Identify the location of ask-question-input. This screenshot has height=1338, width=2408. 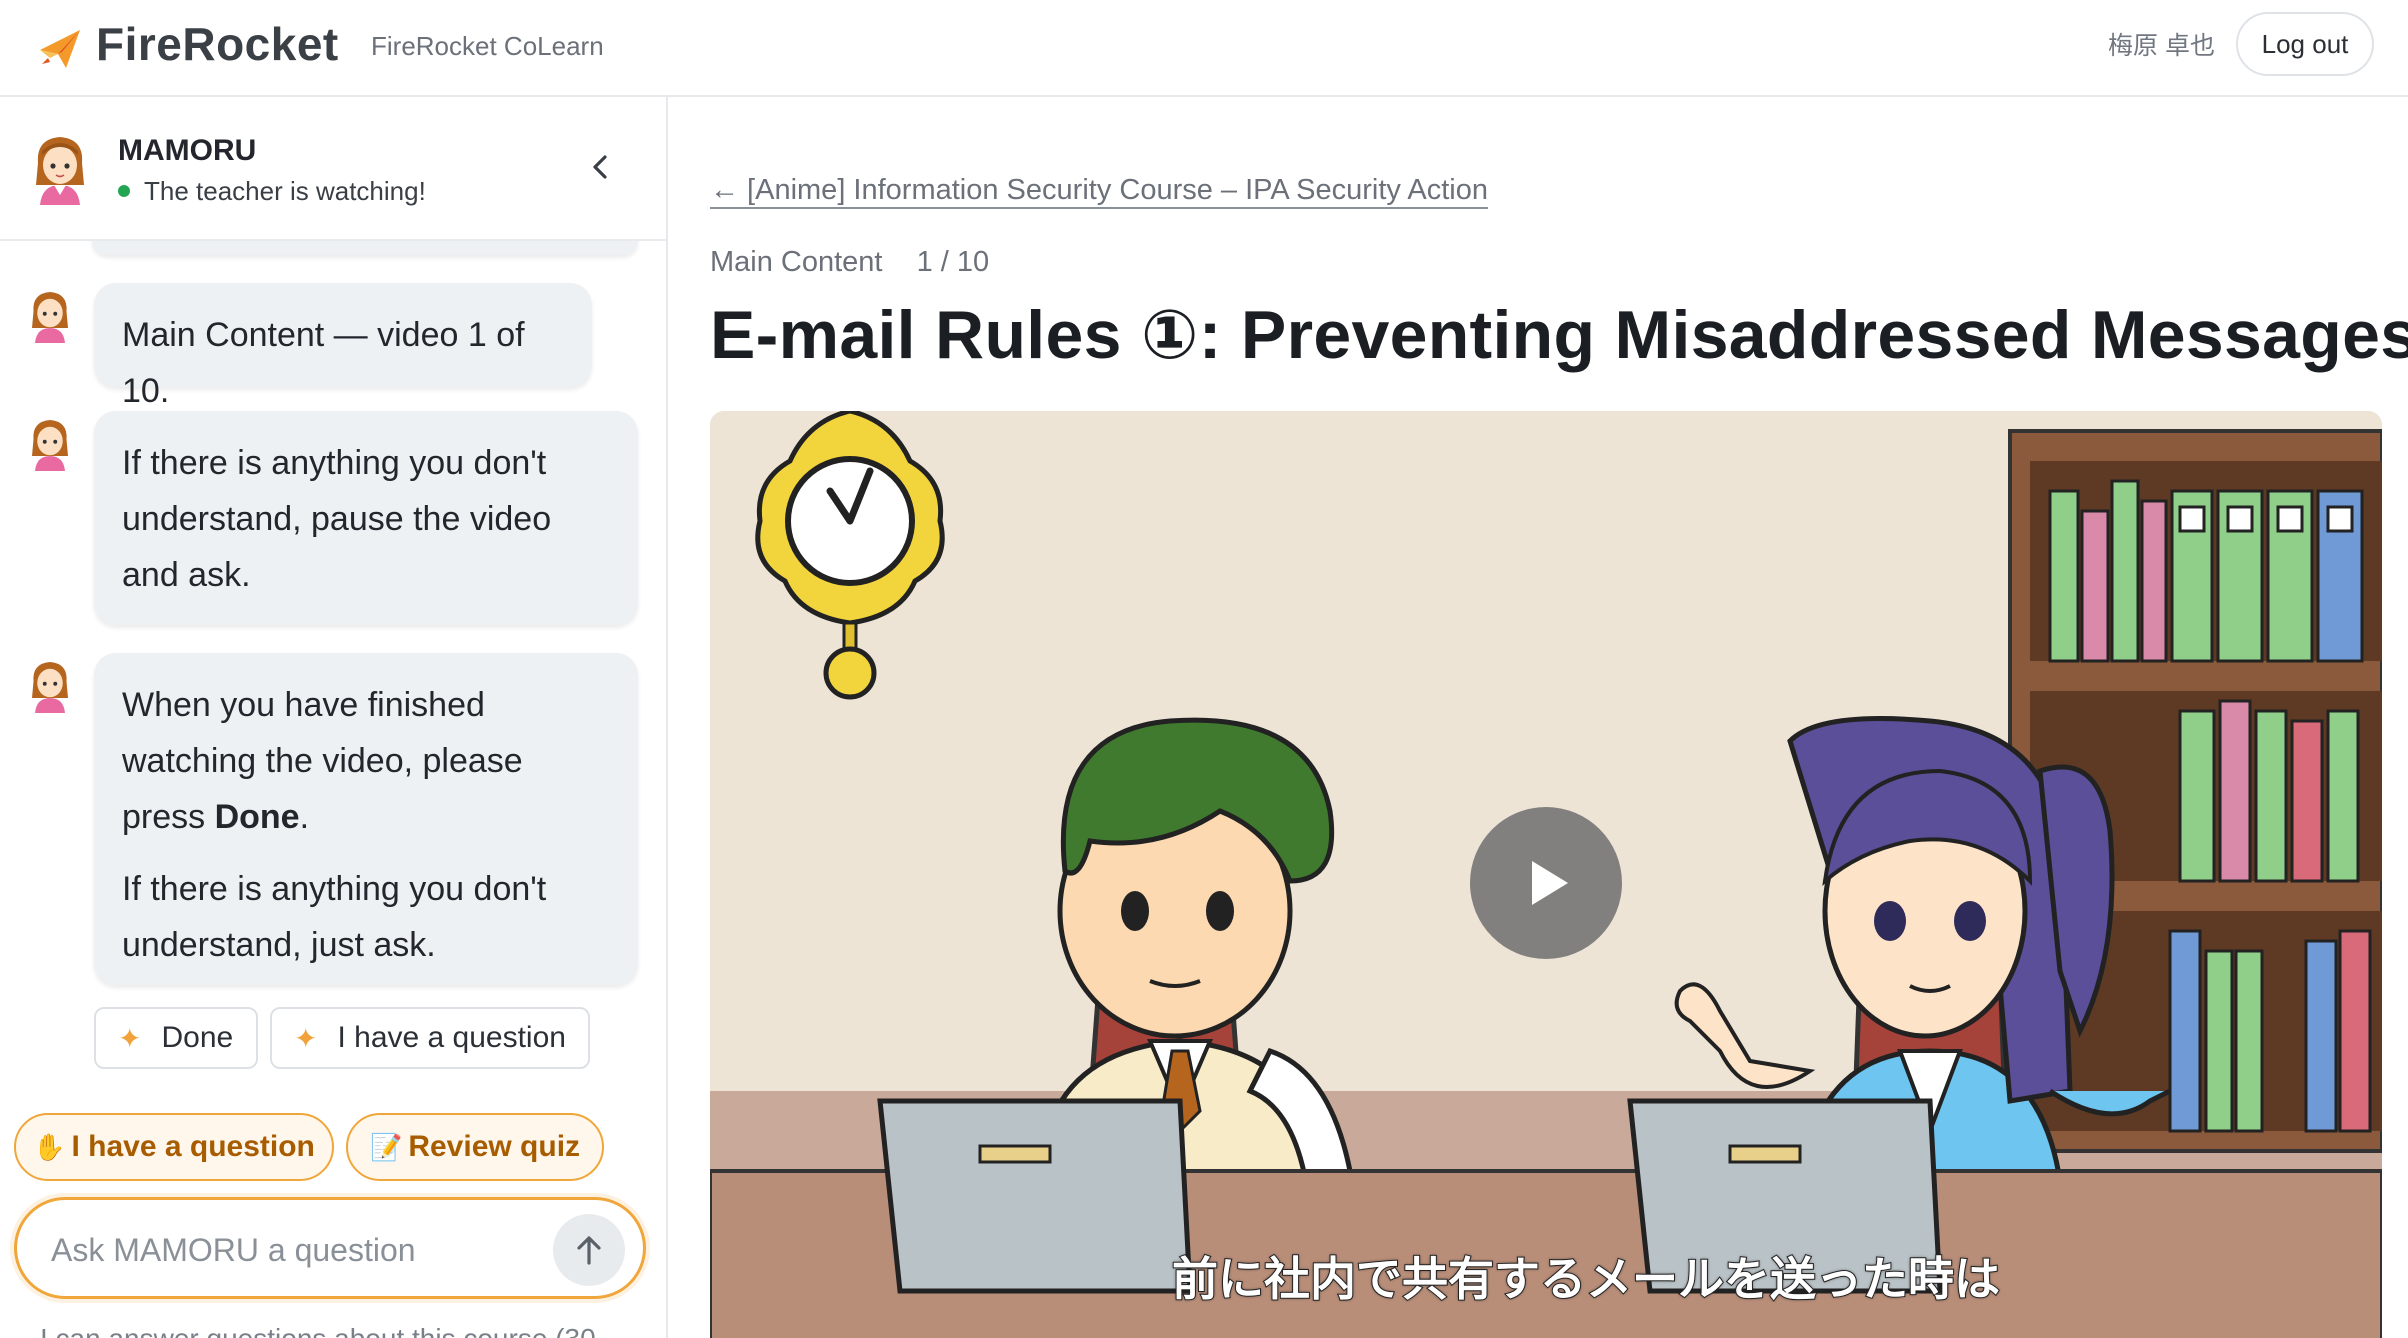
(291, 1250).